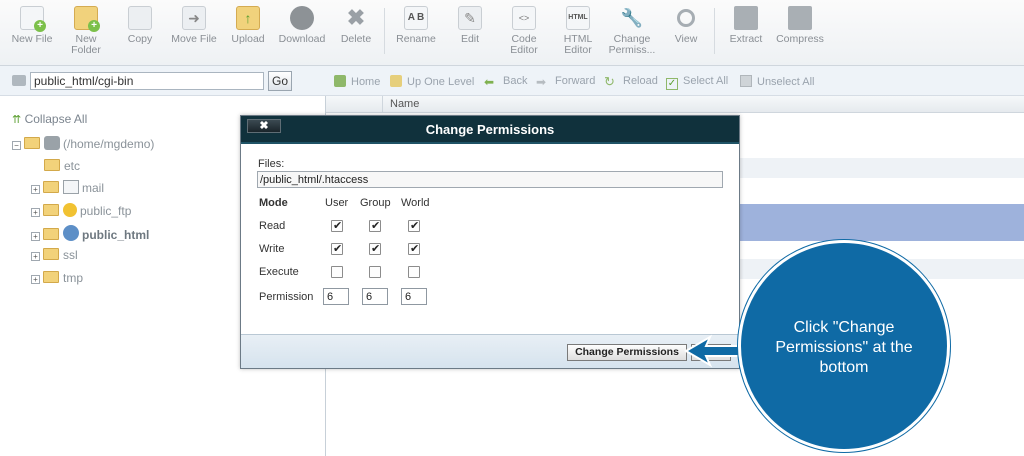  Describe the element at coordinates (336, 296) in the screenshot. I see `permission-user-input` at that location.